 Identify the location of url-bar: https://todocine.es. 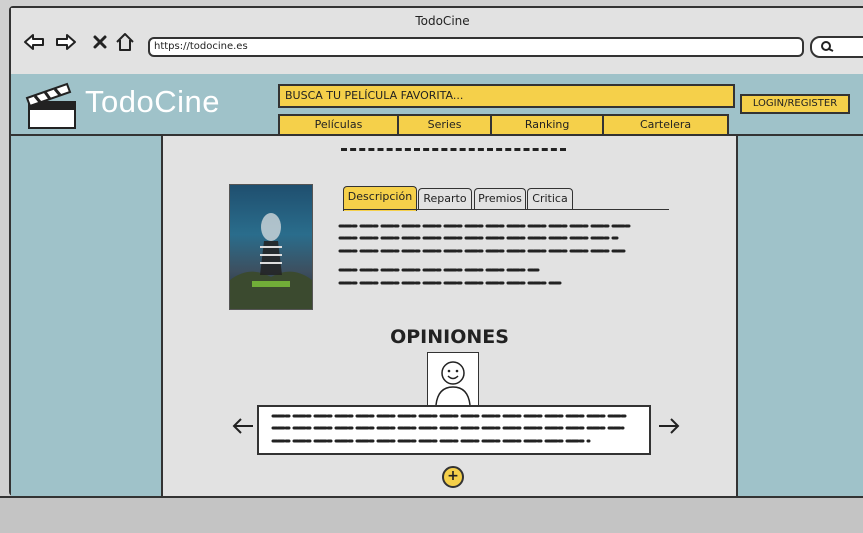
(476, 47).